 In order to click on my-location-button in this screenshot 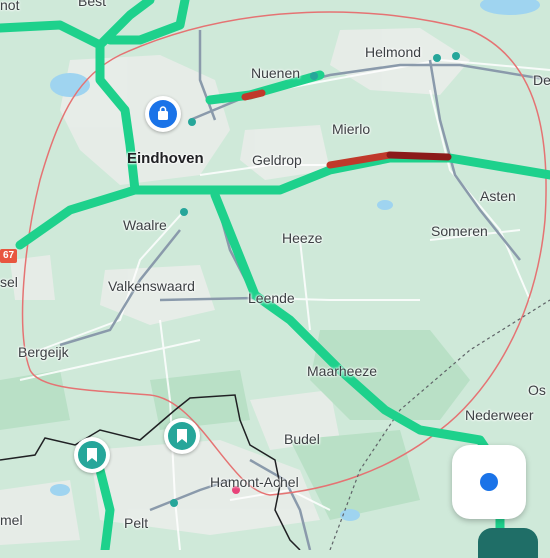, I will do `click(489, 482)`.